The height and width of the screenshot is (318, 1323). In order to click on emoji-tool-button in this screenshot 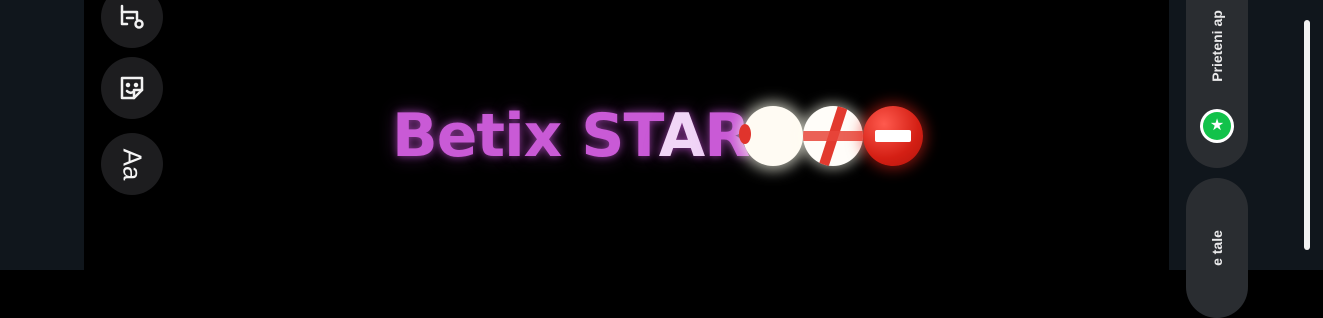, I will do `click(132, 88)`.